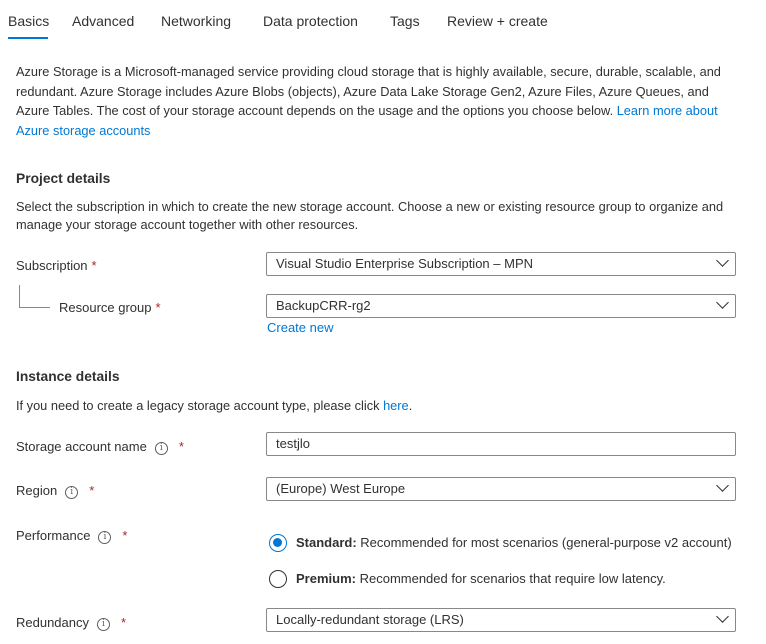  Describe the element at coordinates (410, 405) in the screenshot. I see `legacy-text-end: .` at that location.